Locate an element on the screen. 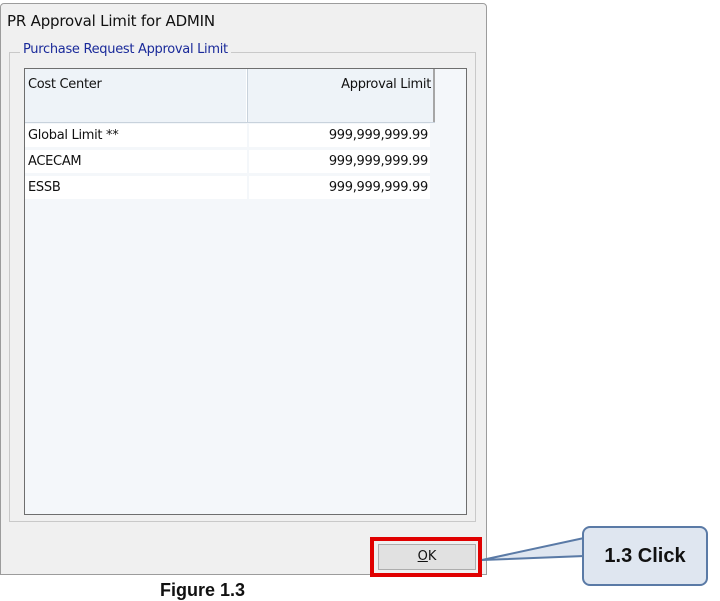 The height and width of the screenshot is (601, 720). cost-center-cell: Global Limit ** is located at coordinates (136, 135).